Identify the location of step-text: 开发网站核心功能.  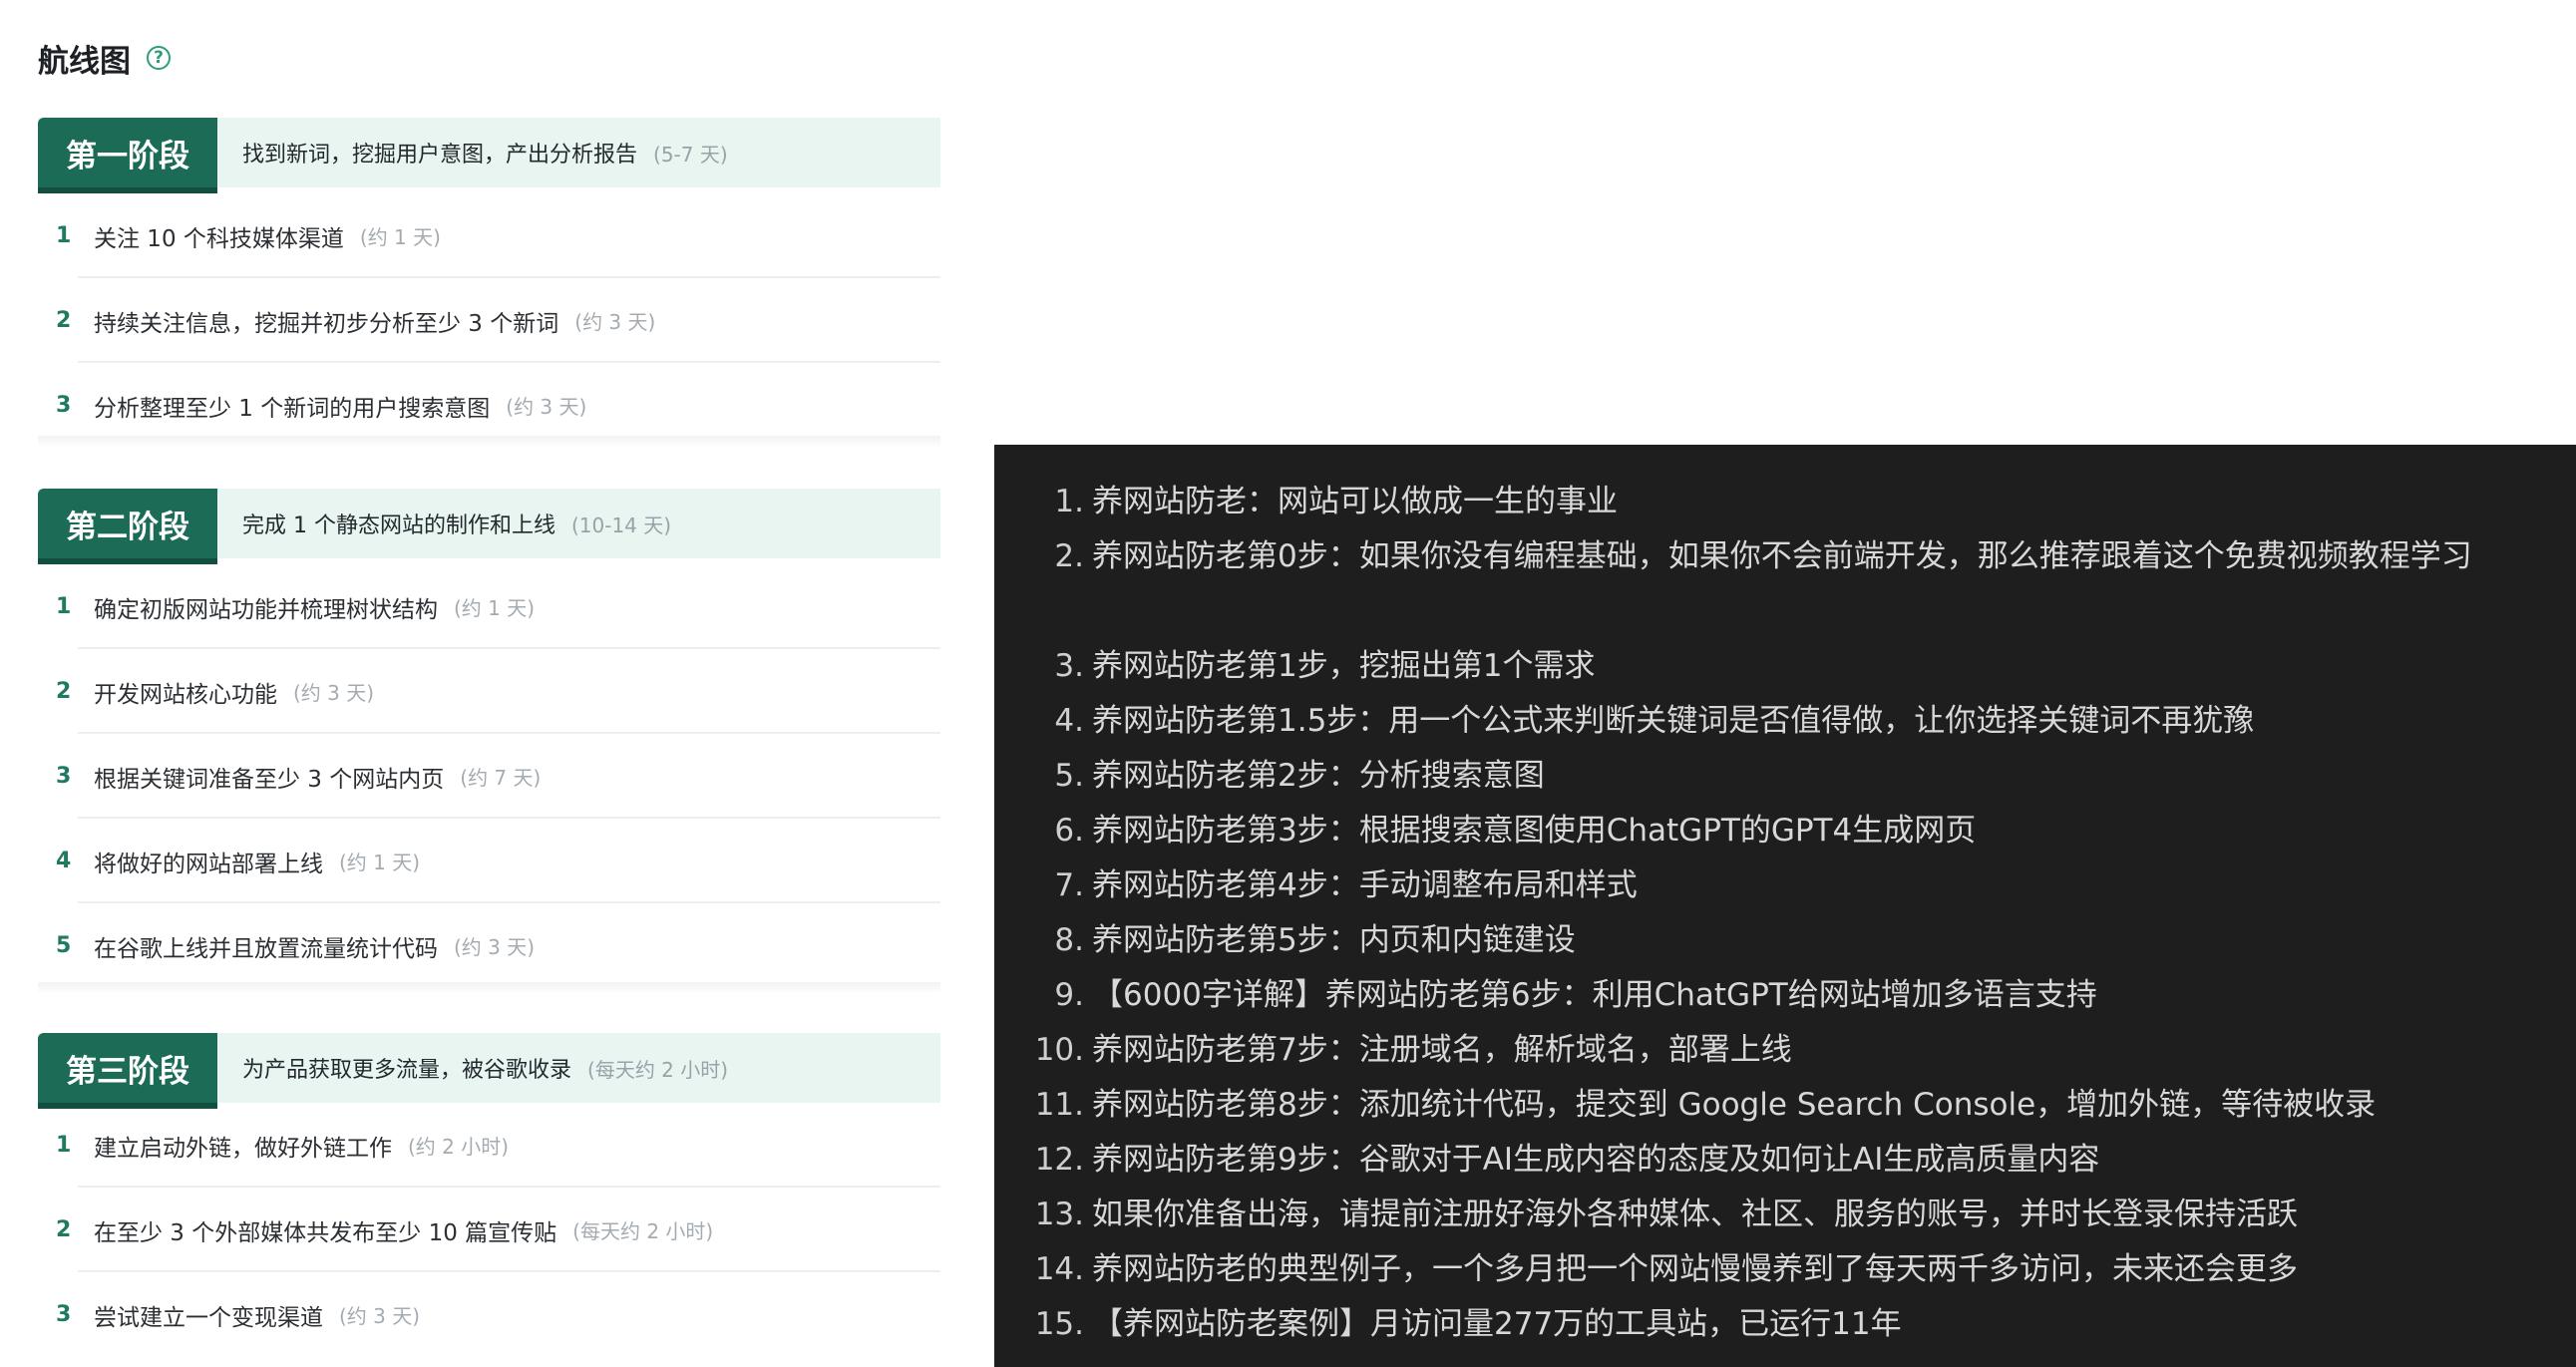
(185, 694).